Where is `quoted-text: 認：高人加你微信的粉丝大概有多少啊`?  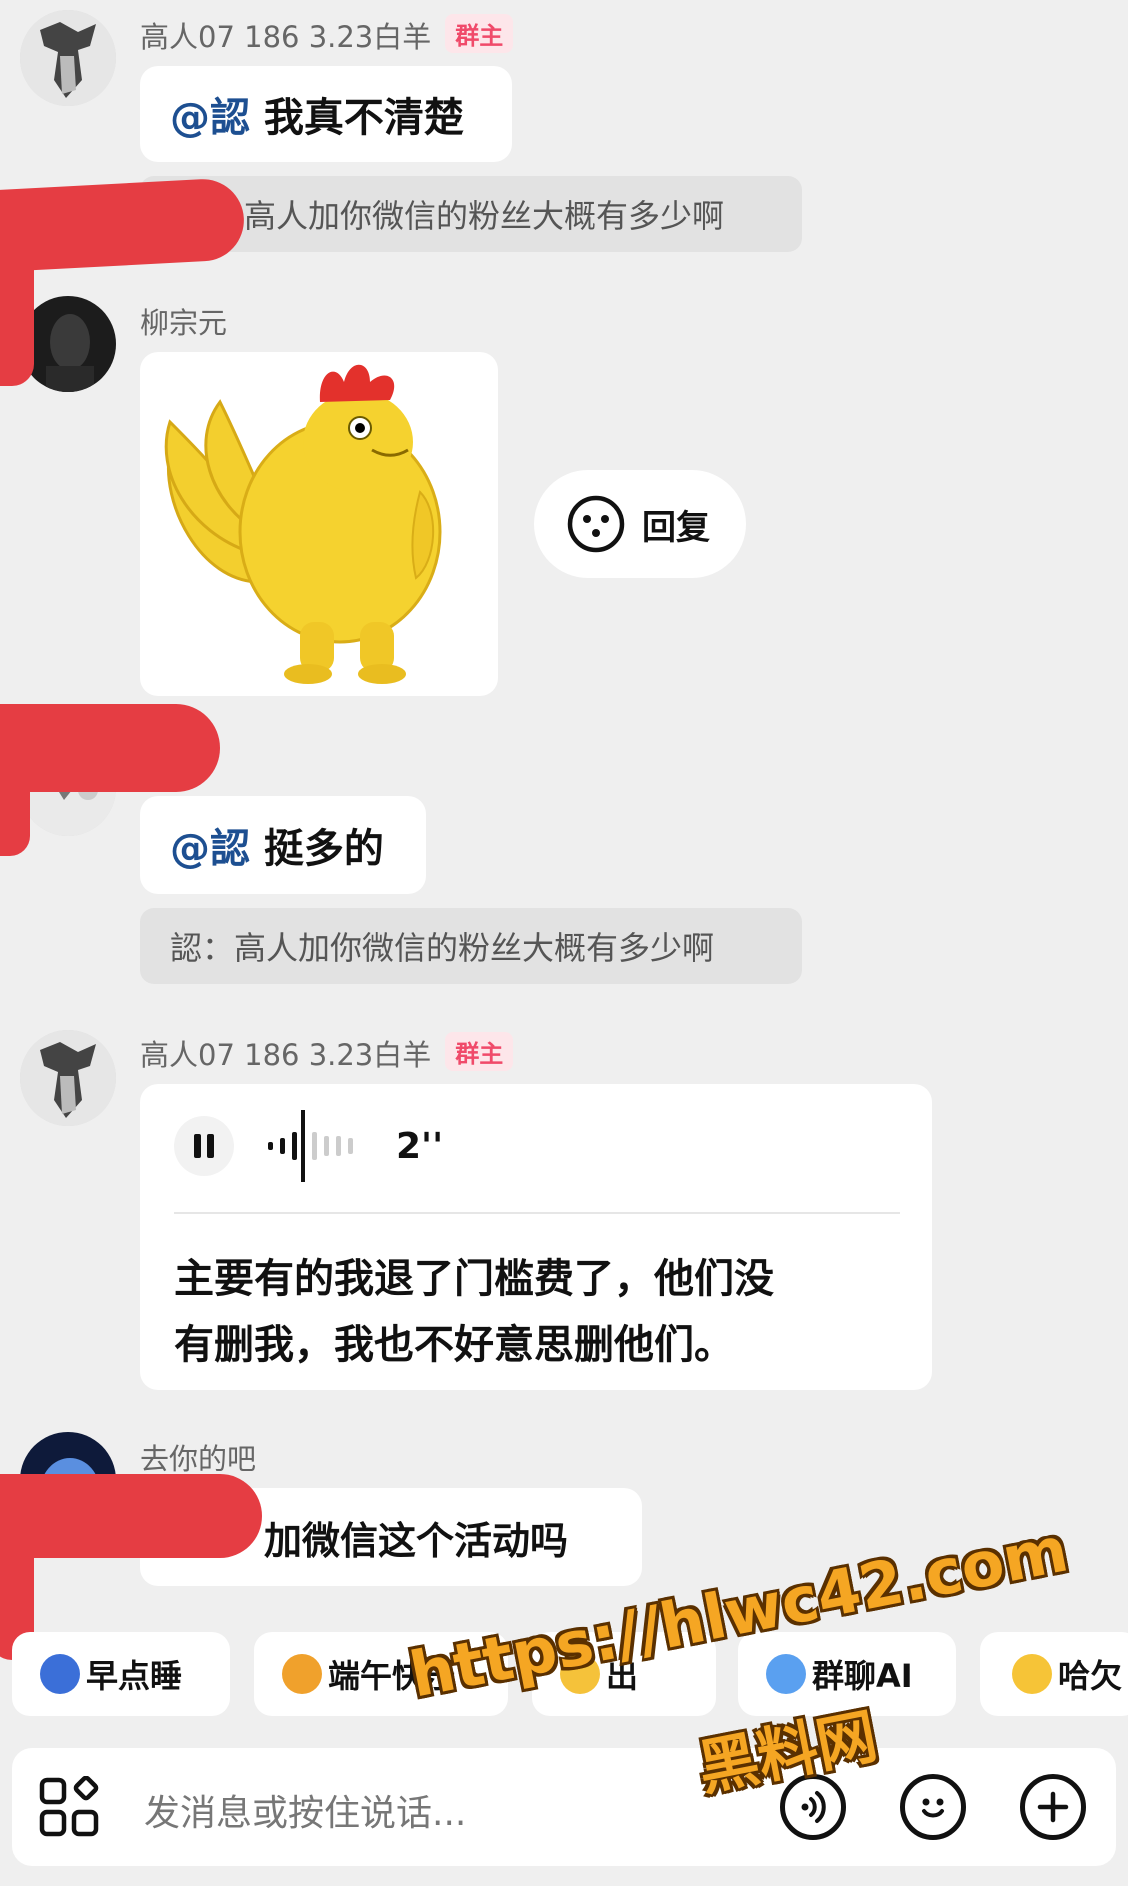
quoted-text: 認：高人加你微信的粉丝大概有多少啊 is located at coordinates (442, 948).